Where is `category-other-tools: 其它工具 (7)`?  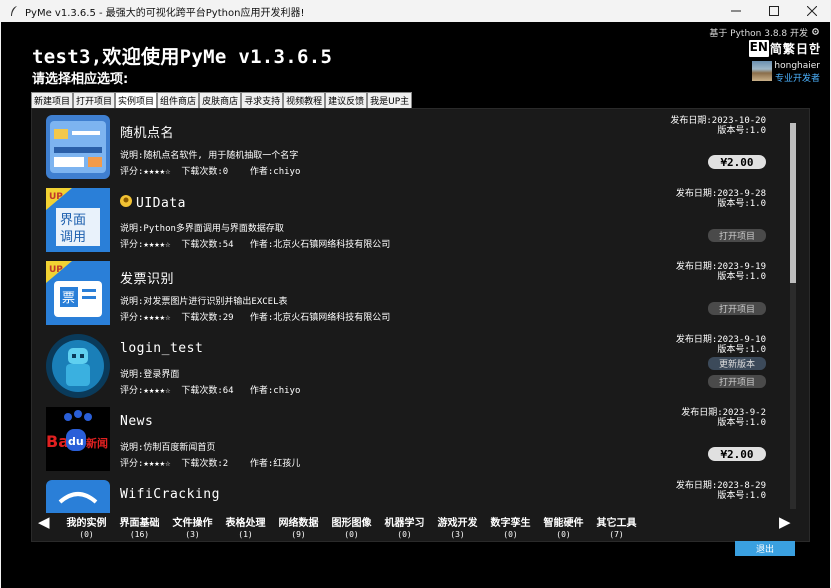 category-other-tools: 其它工具 (7) is located at coordinates (616, 526).